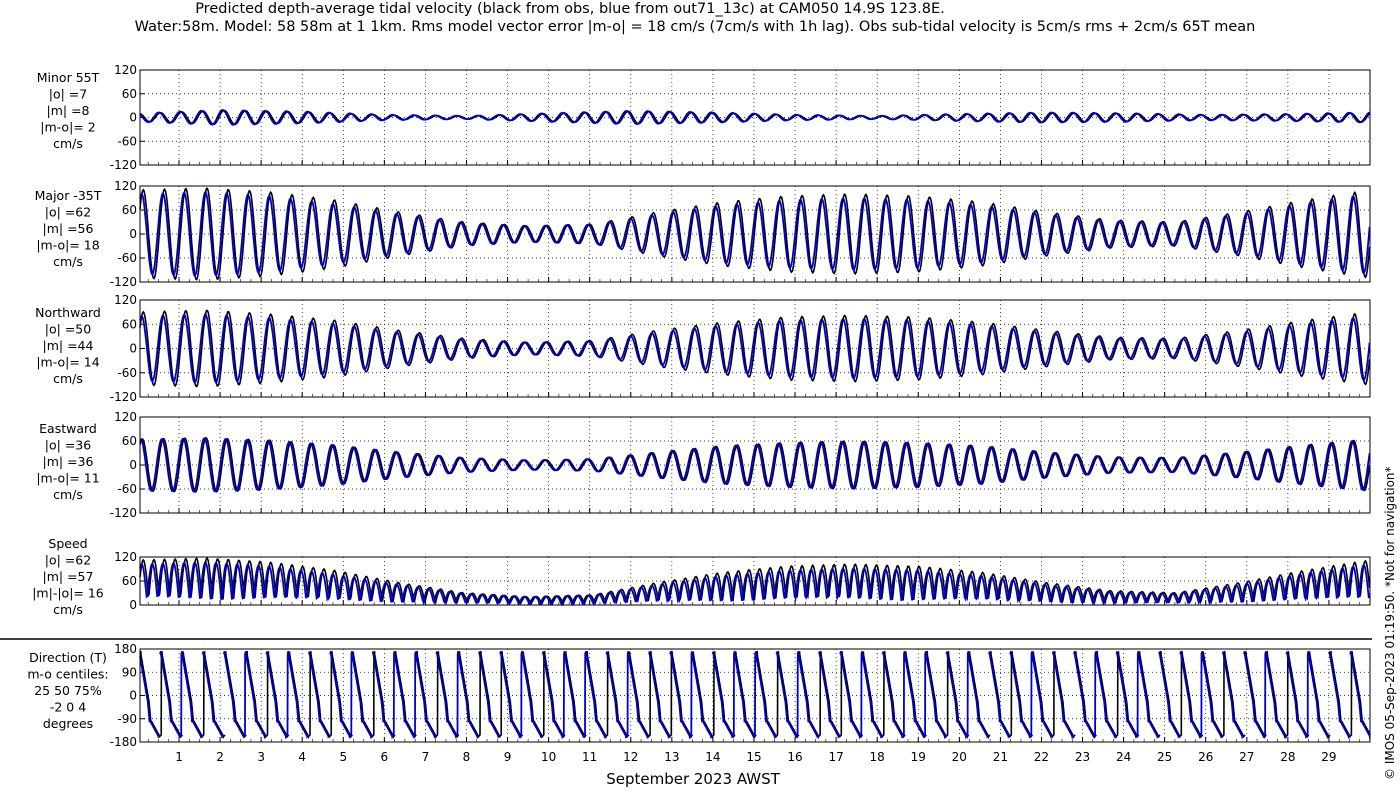 The height and width of the screenshot is (800, 1400). I want to click on y-tick-label: -90, so click(127, 719).